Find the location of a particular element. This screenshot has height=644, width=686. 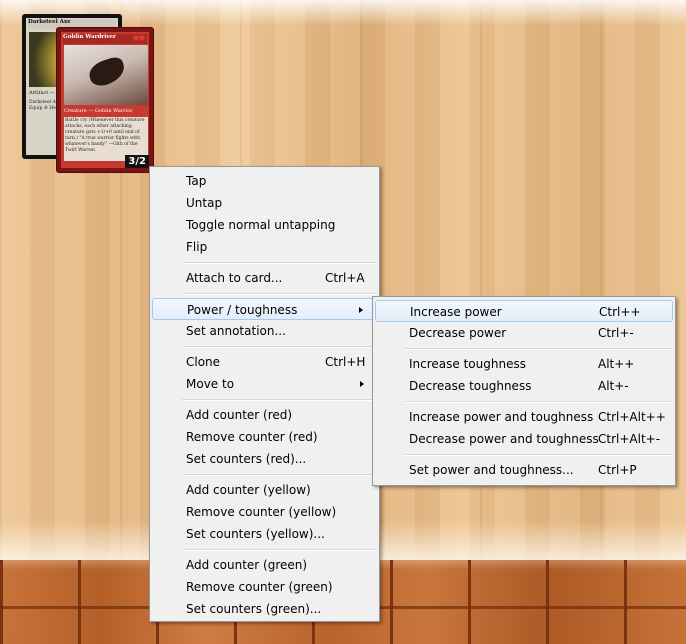

menu-item-label: Decrease toughness is located at coordinates (470, 386).